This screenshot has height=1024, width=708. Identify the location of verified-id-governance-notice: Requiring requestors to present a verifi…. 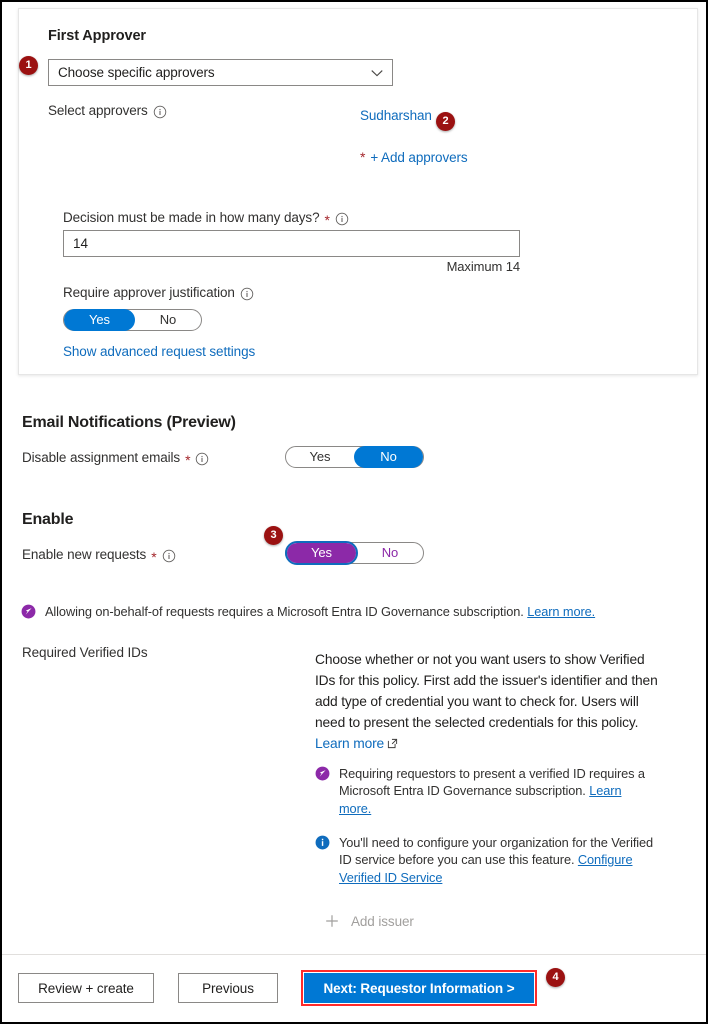
(485, 791).